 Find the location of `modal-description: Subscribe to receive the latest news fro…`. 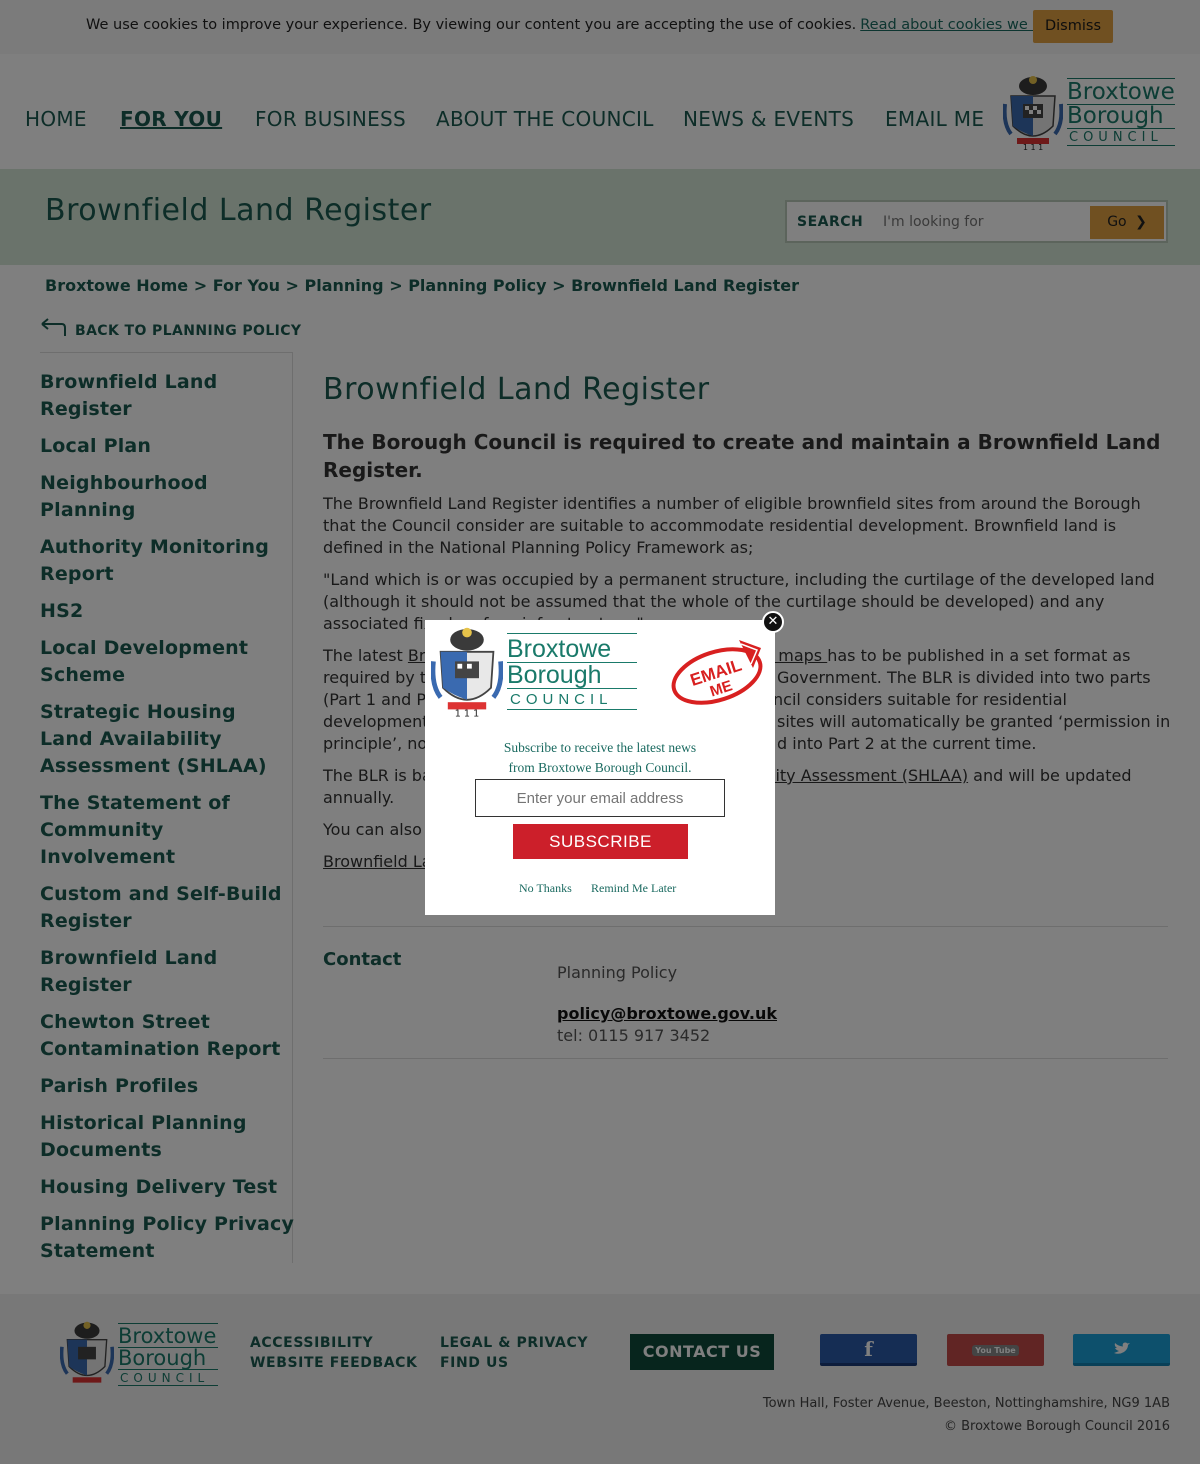

modal-description: Subscribe to receive the latest news fro… is located at coordinates (600, 758).